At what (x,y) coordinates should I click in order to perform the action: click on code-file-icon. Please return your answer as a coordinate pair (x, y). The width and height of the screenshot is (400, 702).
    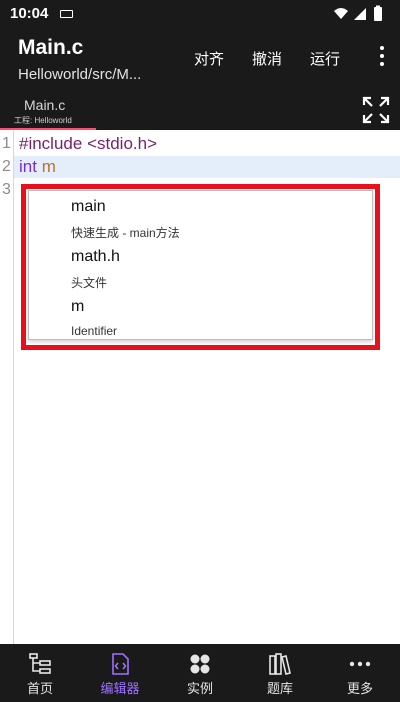
    Looking at the image, I should click on (120, 664).